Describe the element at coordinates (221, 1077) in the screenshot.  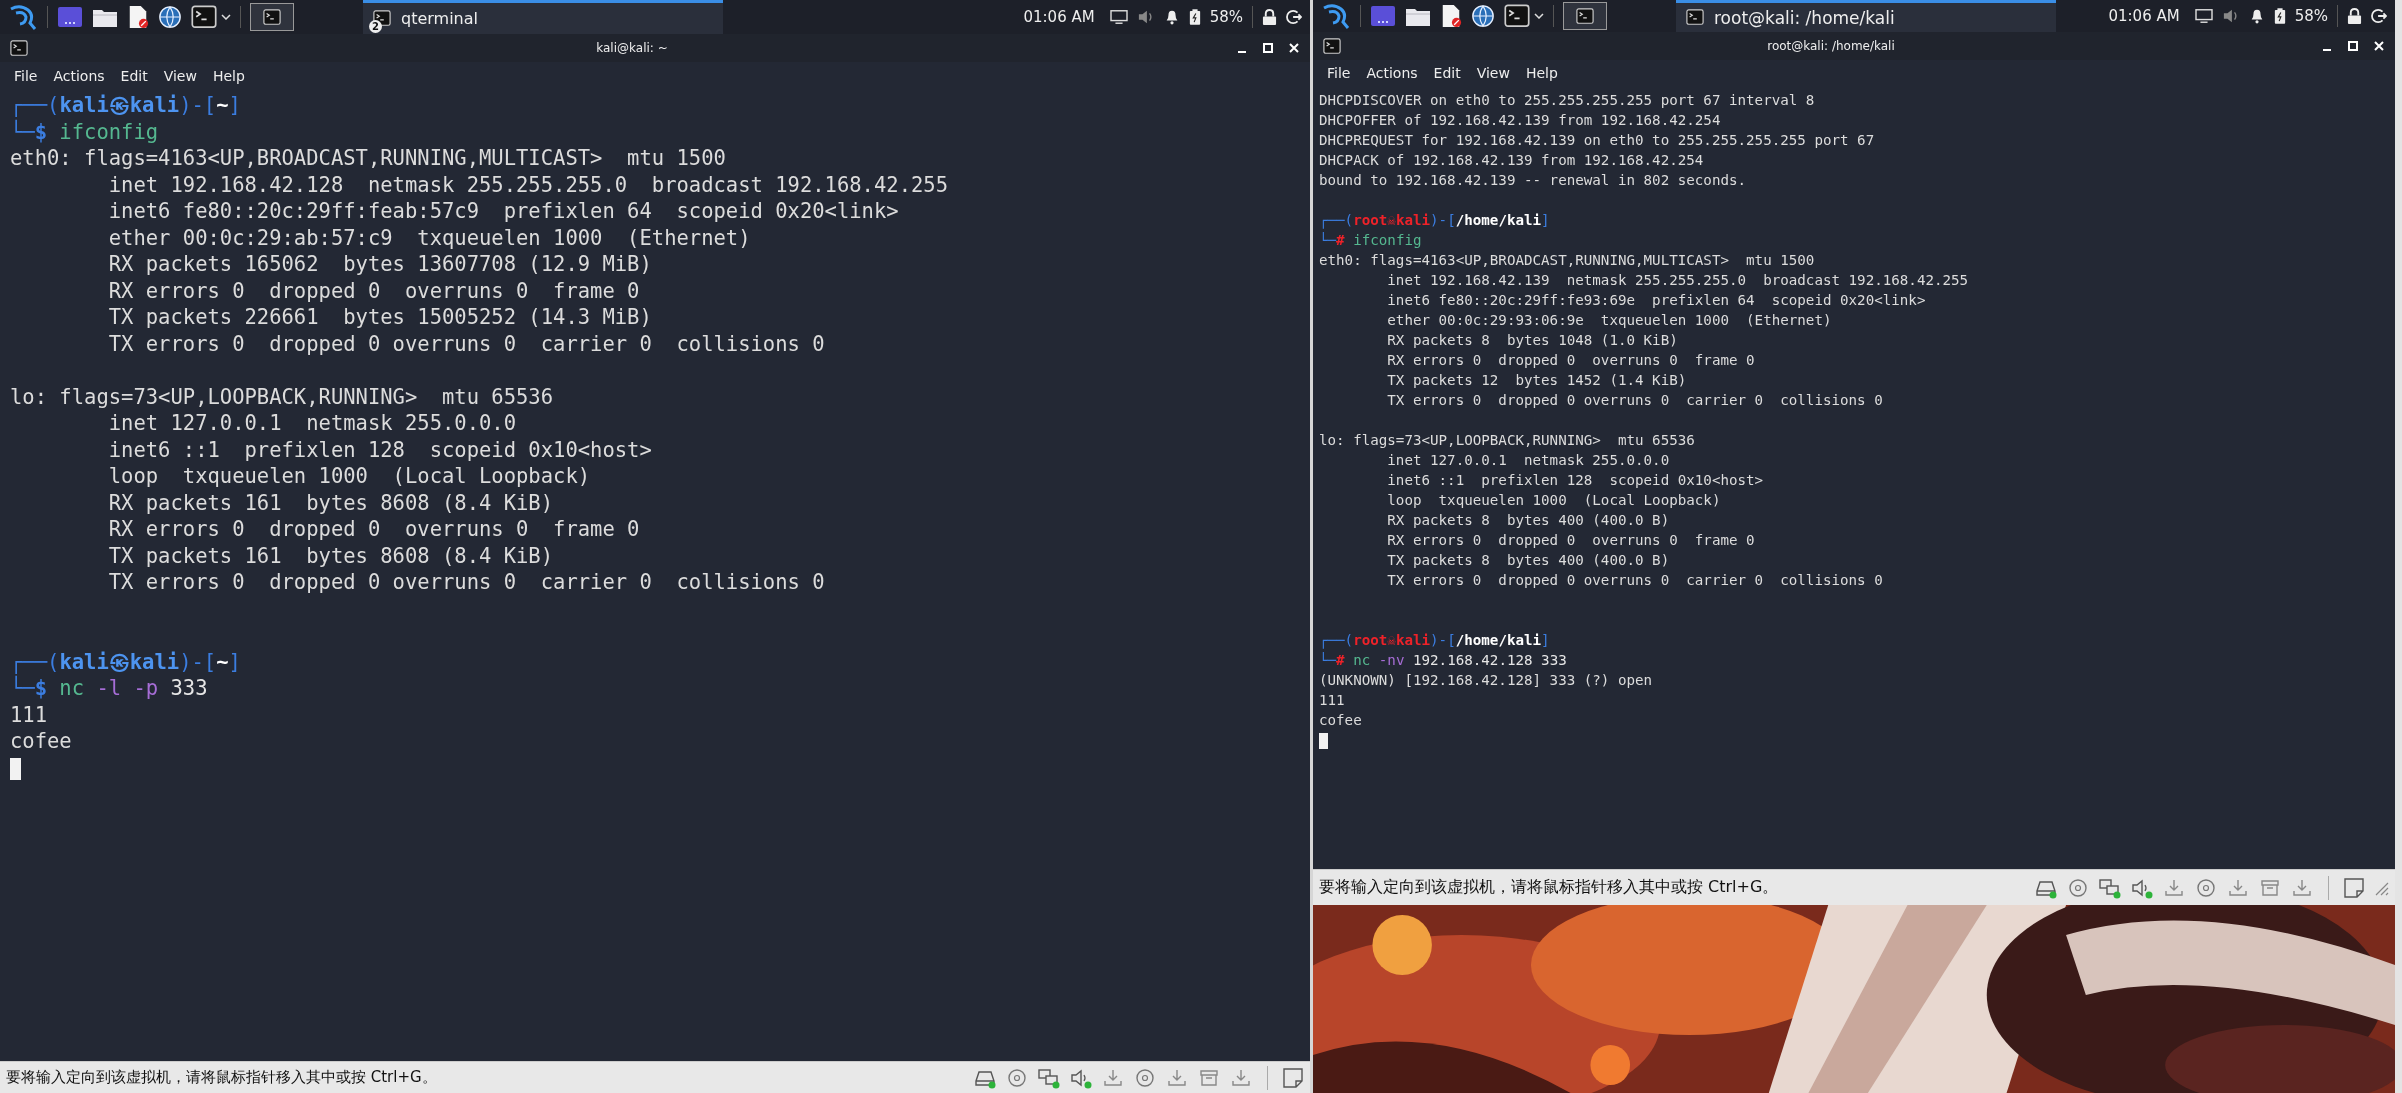
I see `status-message: 要将输入定向到该虚拟机，请将鼠标指针移入其中或按 Ctrl+G。` at that location.